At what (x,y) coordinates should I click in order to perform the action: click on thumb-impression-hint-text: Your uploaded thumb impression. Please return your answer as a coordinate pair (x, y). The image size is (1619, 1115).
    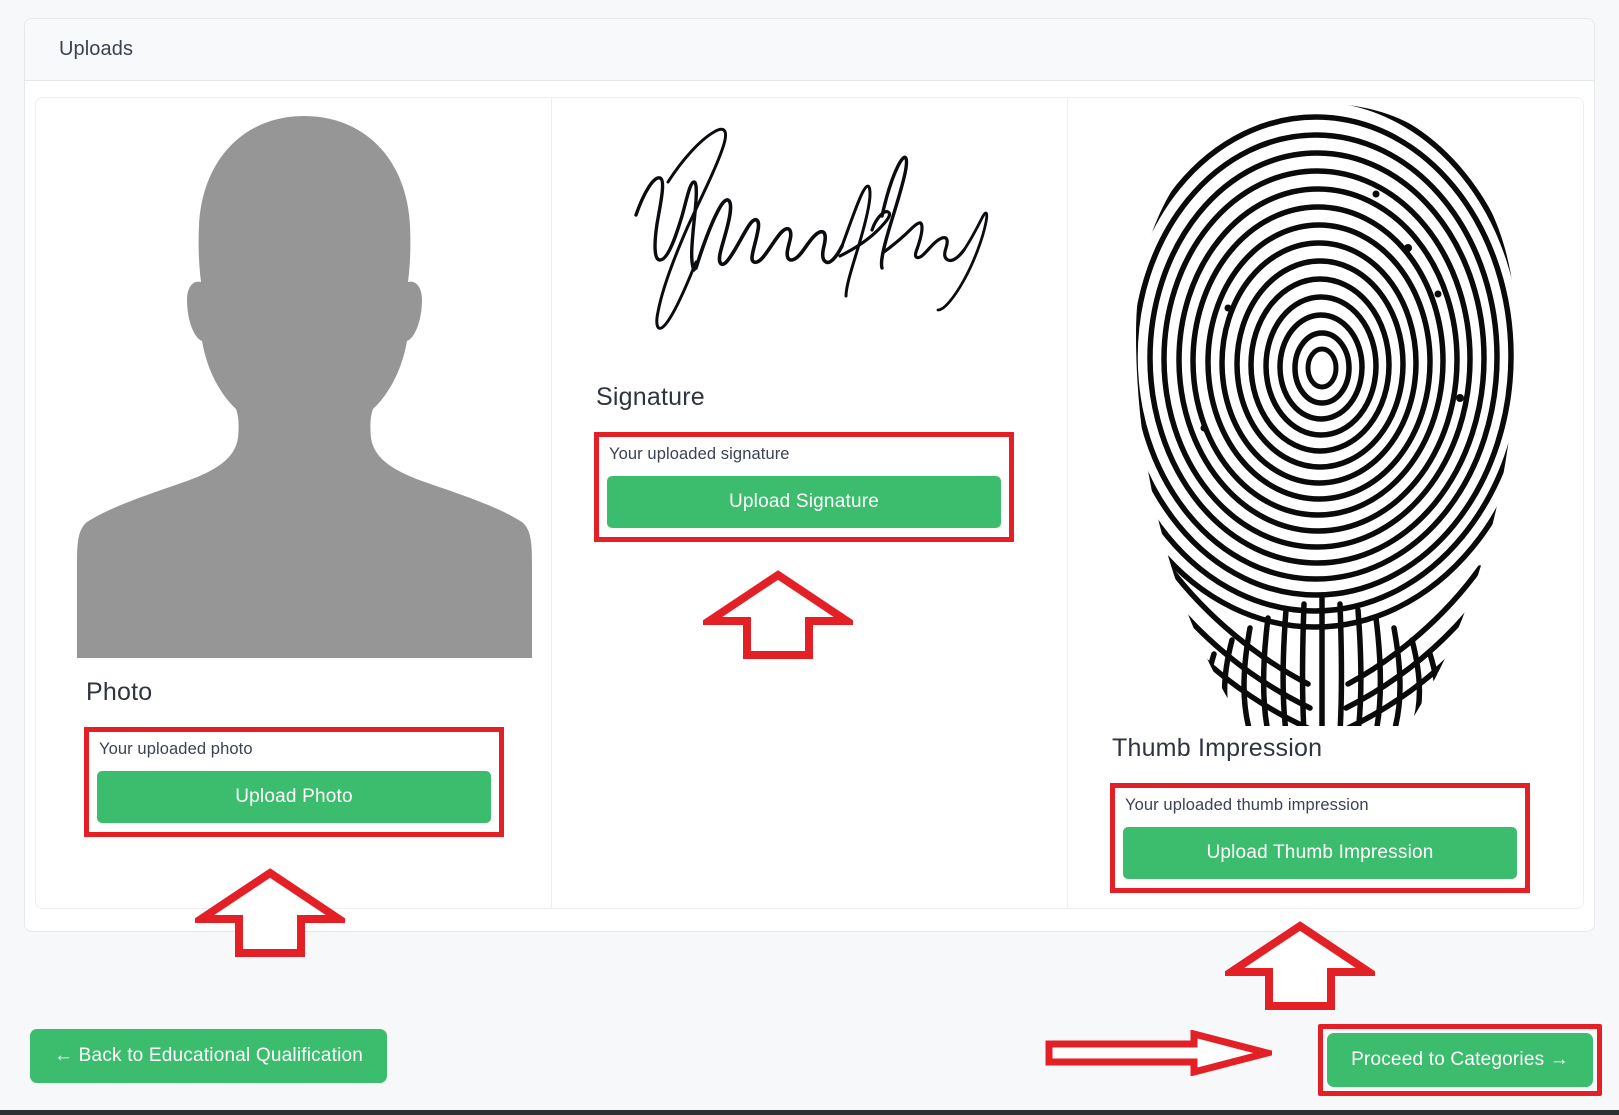
    Looking at the image, I should click on (1247, 805).